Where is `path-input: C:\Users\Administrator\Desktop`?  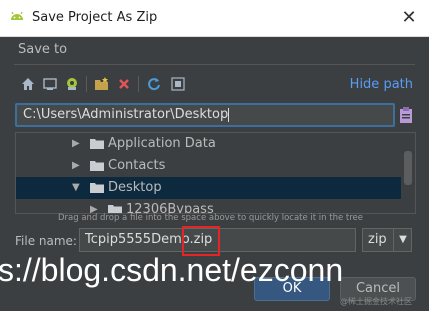 path-input: C:\Users\Administrator\Desktop is located at coordinates (205, 115).